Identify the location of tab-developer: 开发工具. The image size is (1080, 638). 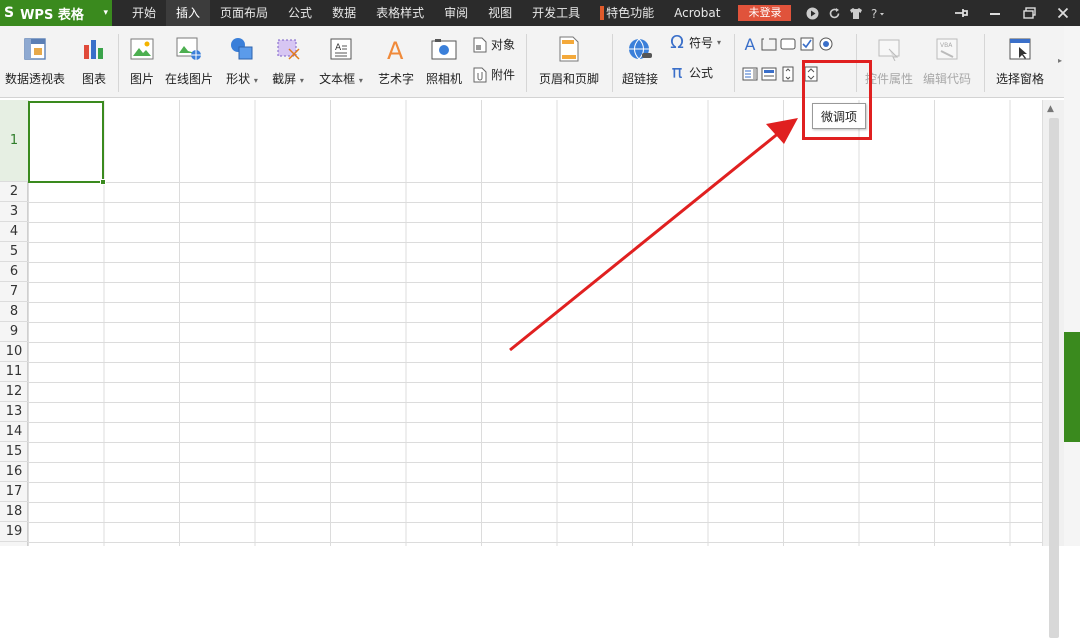
(556, 13).